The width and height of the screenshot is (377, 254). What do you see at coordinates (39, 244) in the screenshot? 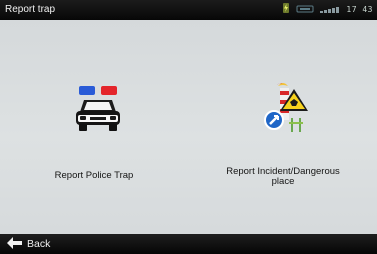
I see `back-label: Back` at bounding box center [39, 244].